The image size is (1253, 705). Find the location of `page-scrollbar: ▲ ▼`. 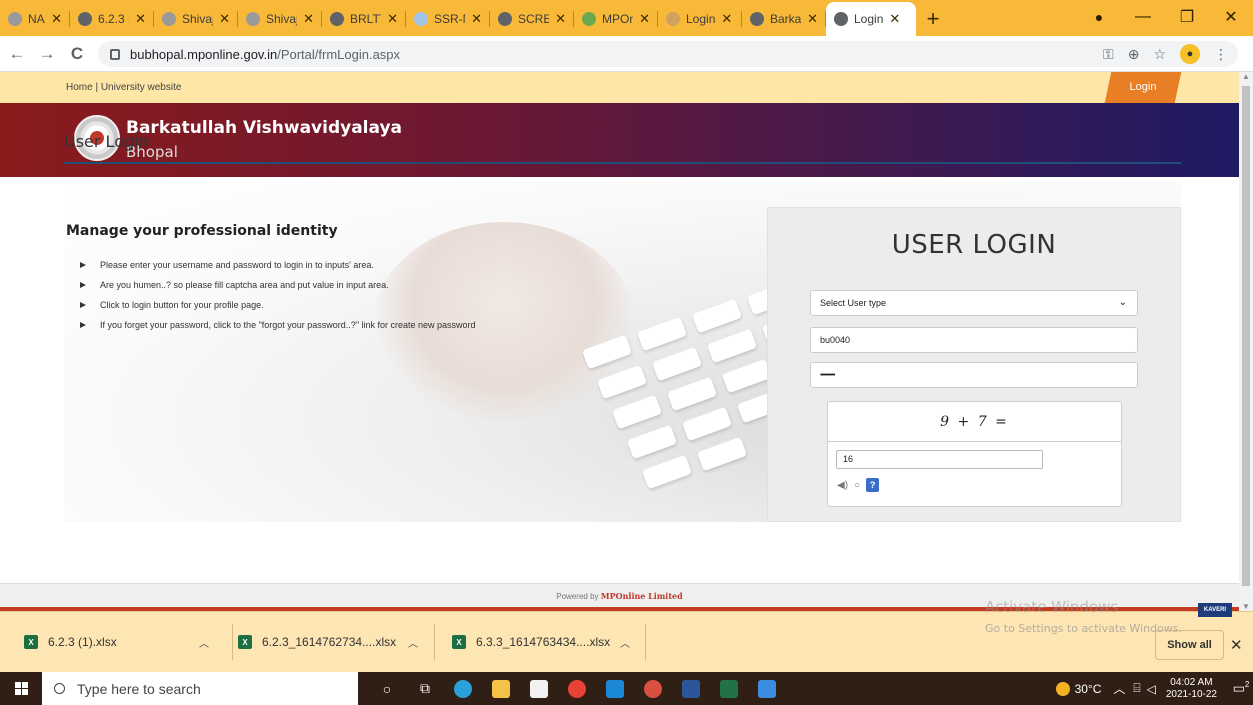

page-scrollbar: ▲ ▼ is located at coordinates (1246, 341).